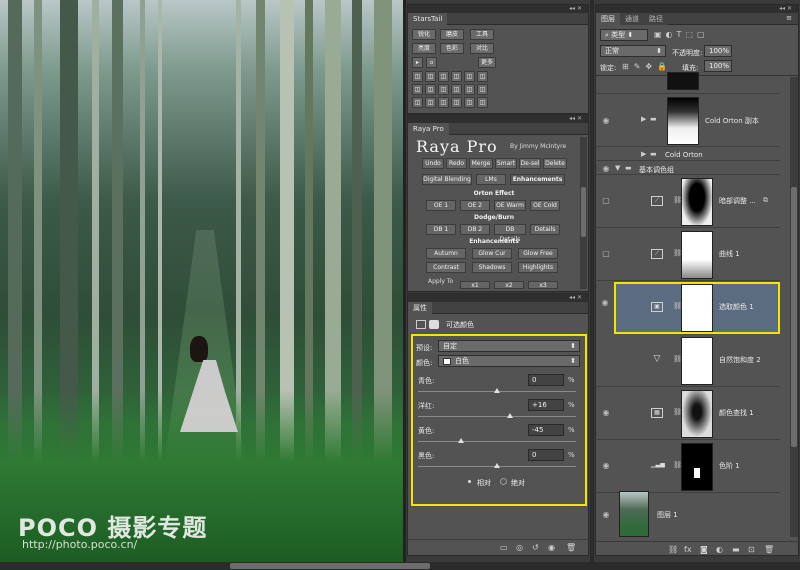  What do you see at coordinates (446, 267) in the screenshot?
I see `contrast-button: Contrast` at bounding box center [446, 267].